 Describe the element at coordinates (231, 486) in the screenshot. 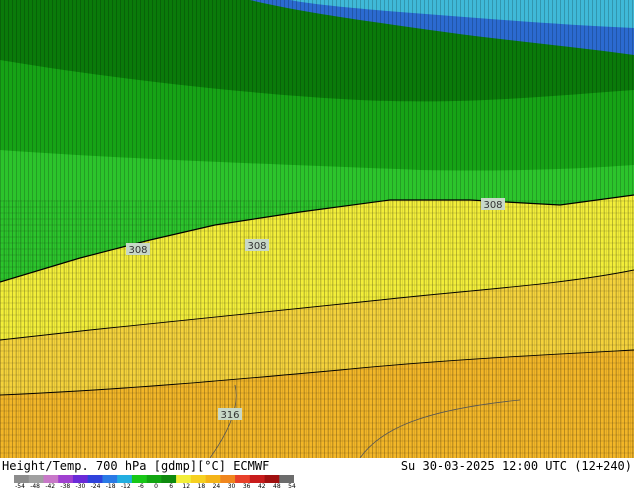

I see `colorbar-tick-label: 30` at that location.